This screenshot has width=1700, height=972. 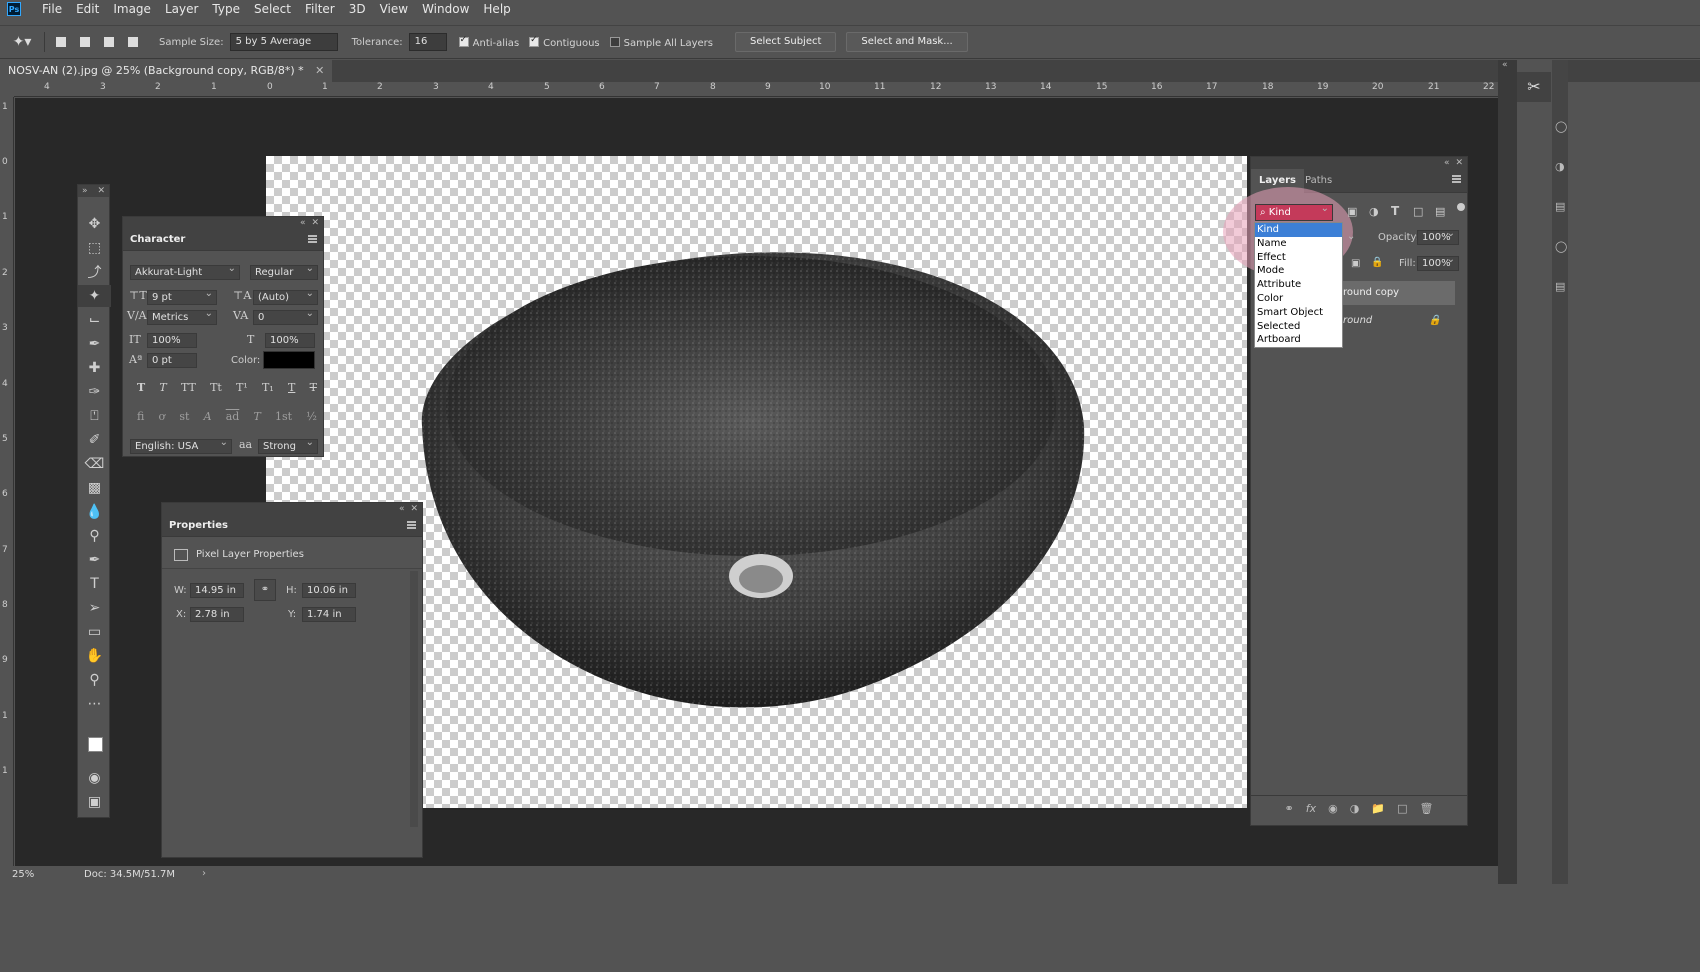 What do you see at coordinates (256, 416) in the screenshot?
I see `titling-alternates-button: T` at bounding box center [256, 416].